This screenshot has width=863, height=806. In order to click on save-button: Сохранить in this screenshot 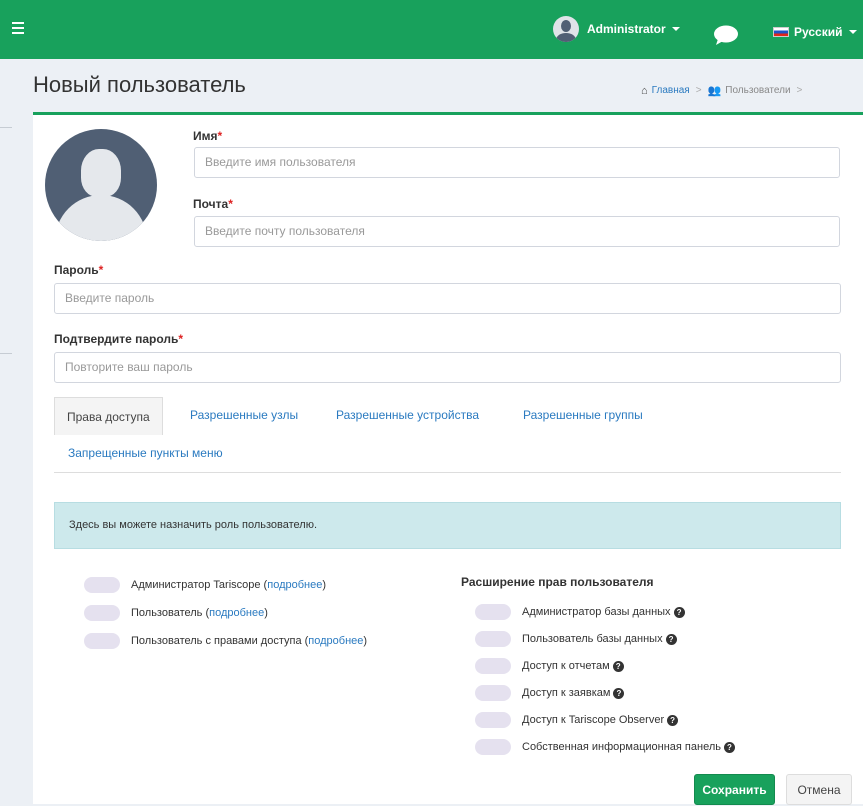, I will do `click(734, 789)`.